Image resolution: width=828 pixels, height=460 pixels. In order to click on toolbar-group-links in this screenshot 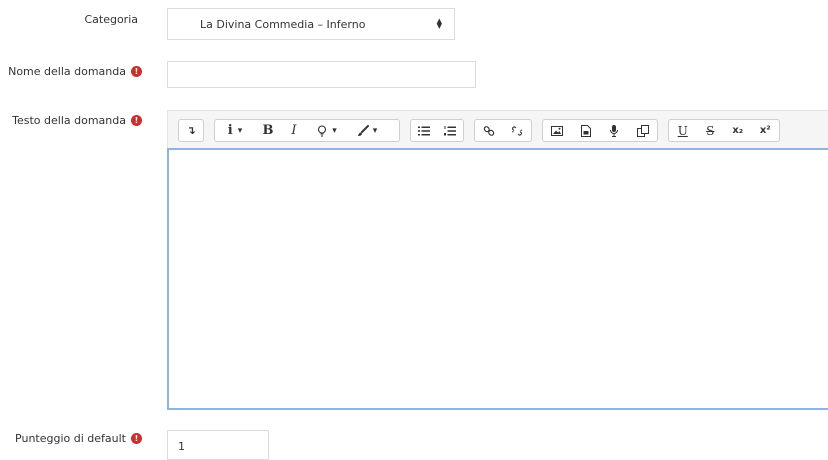, I will do `click(503, 130)`.